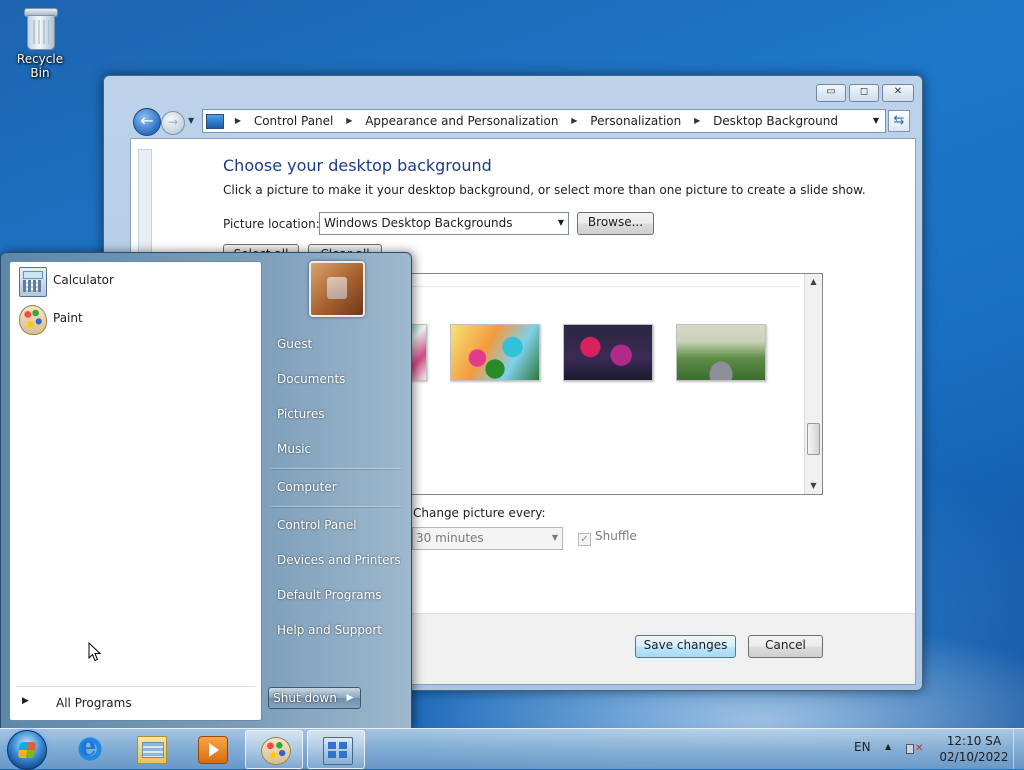 This screenshot has width=1024, height=770. What do you see at coordinates (337, 289) in the screenshot?
I see `user-picture` at bounding box center [337, 289].